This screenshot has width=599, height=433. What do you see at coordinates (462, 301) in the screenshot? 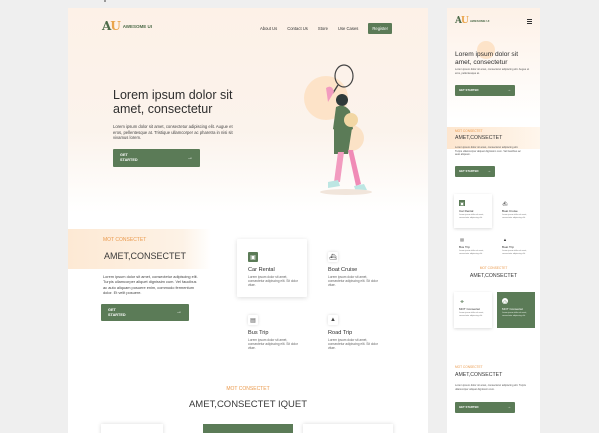
I see `tree-icon: ✤` at bounding box center [462, 301].